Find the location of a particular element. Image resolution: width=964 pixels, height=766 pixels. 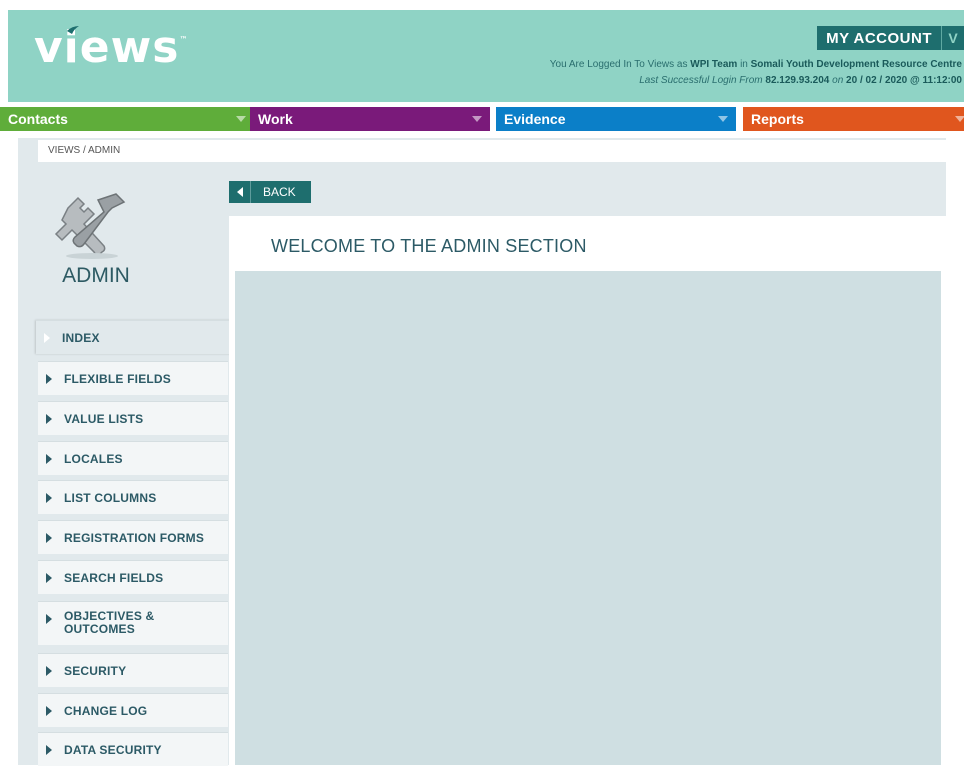

sidebar-item-list-columns: LIST COLUMNS is located at coordinates (133, 497).